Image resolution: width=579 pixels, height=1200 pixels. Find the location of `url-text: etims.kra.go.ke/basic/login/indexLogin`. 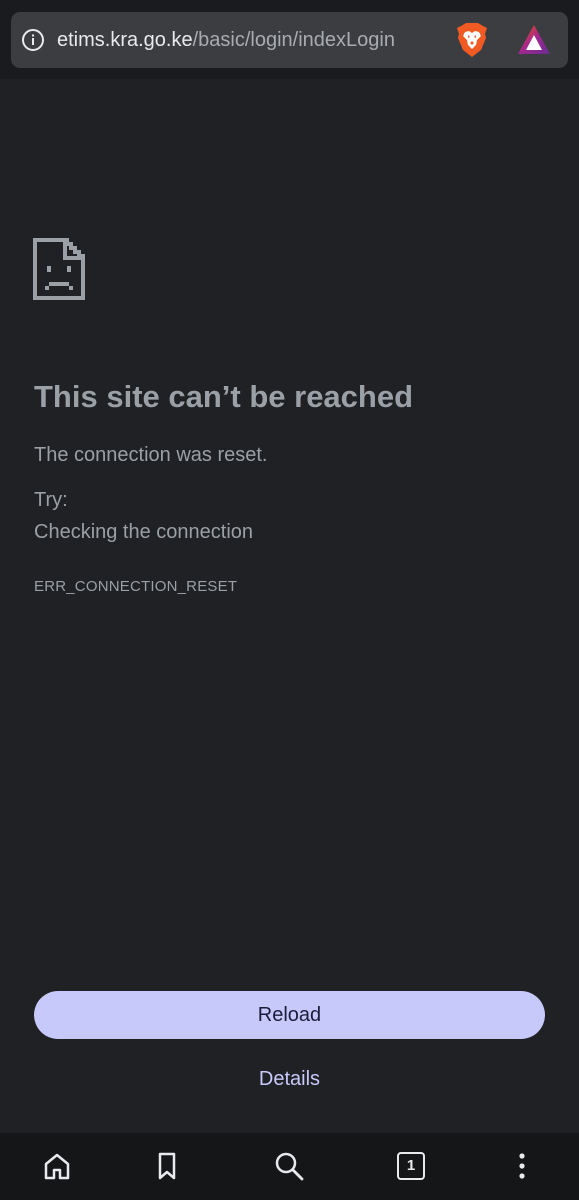

url-text: etims.kra.go.ke/basic/login/indexLogin is located at coordinates (226, 40).